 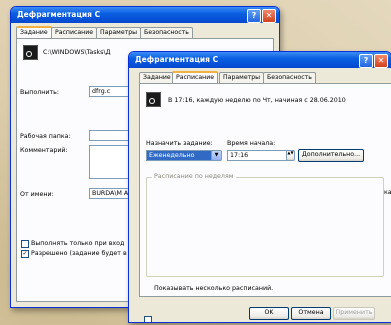 I want to click on task-icon, so click(x=30, y=52).